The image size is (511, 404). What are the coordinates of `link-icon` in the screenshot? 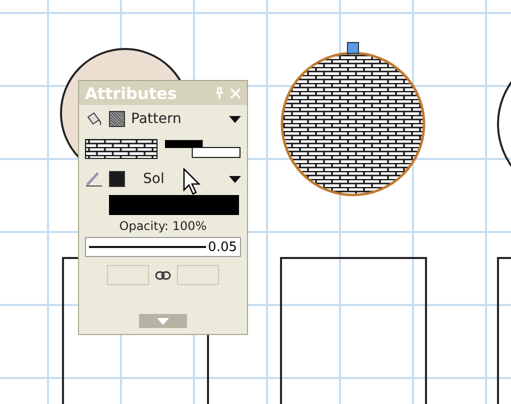 It's located at (163, 275).